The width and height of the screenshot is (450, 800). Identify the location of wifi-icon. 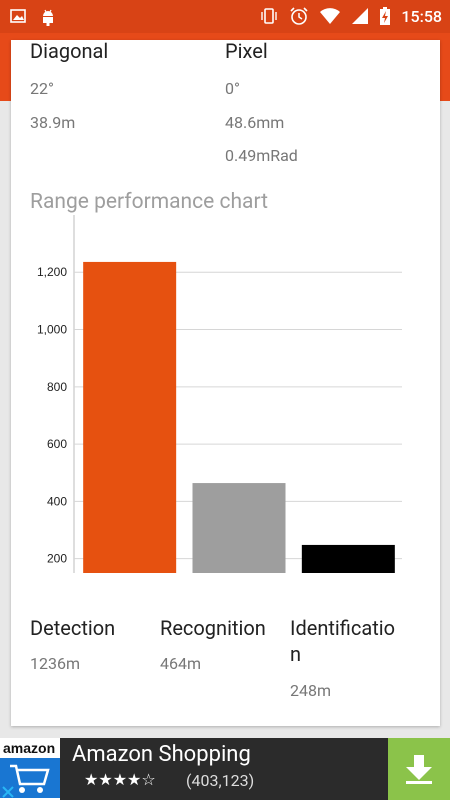
(330, 16).